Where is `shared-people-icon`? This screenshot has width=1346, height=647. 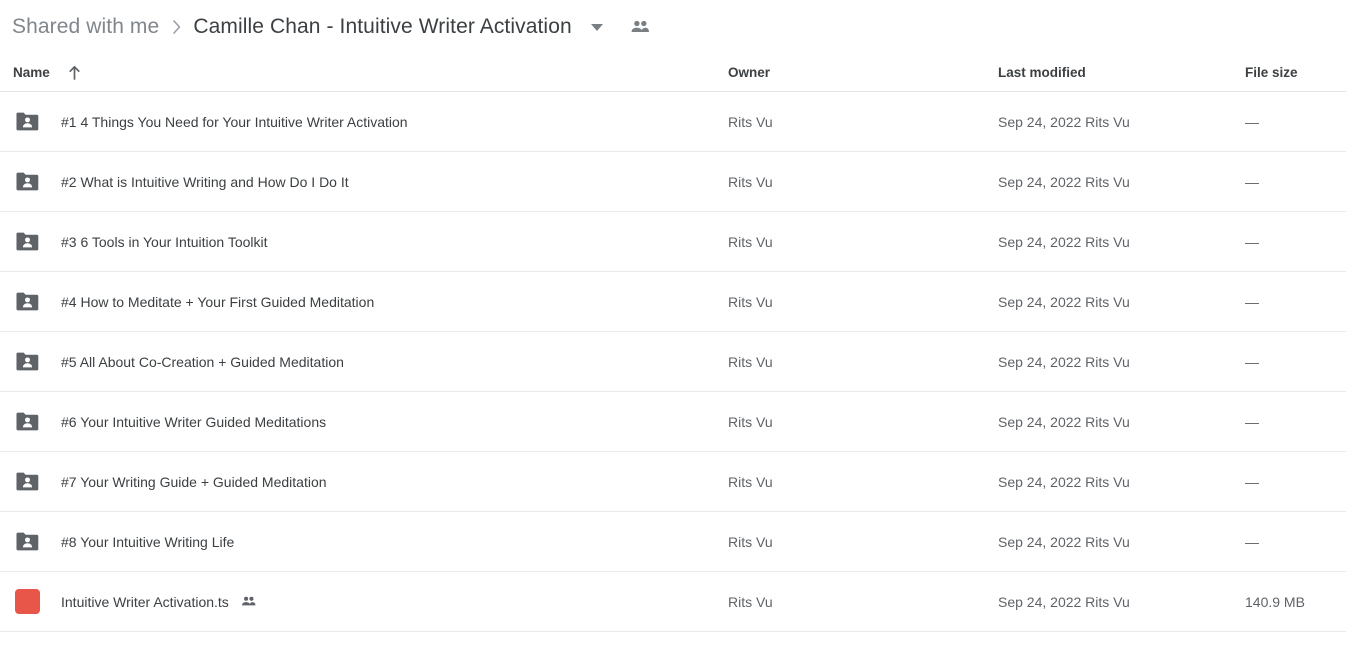
shared-people-icon is located at coordinates (248, 601).